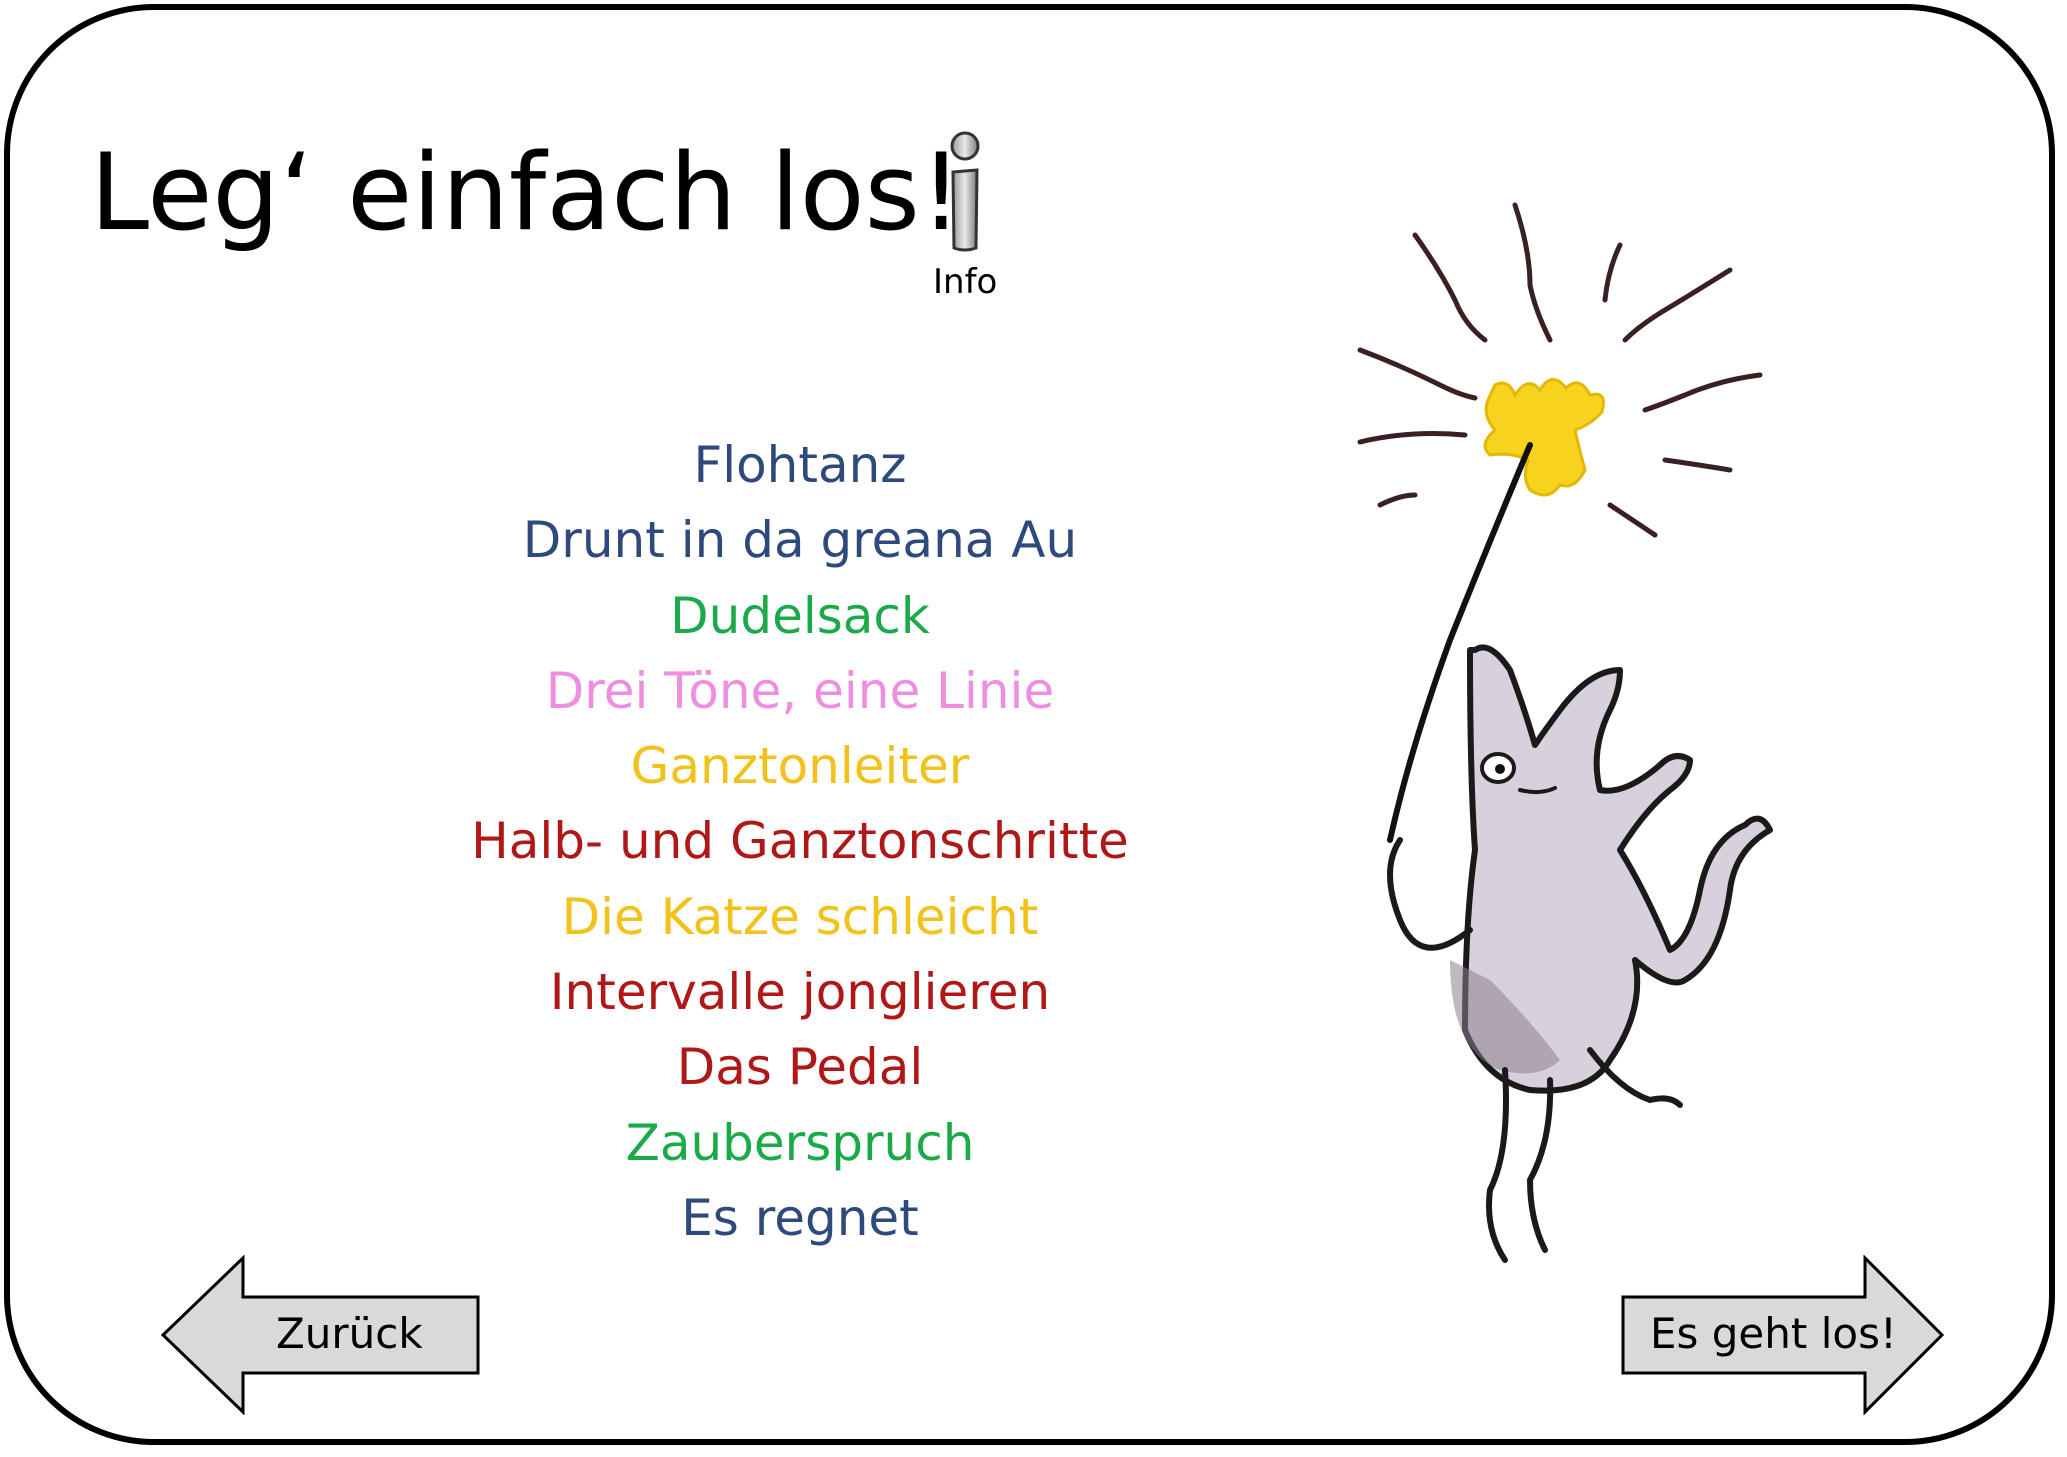 The image size is (2067, 1457). What do you see at coordinates (800, 766) in the screenshot?
I see `song-item: Ganztonleiter` at bounding box center [800, 766].